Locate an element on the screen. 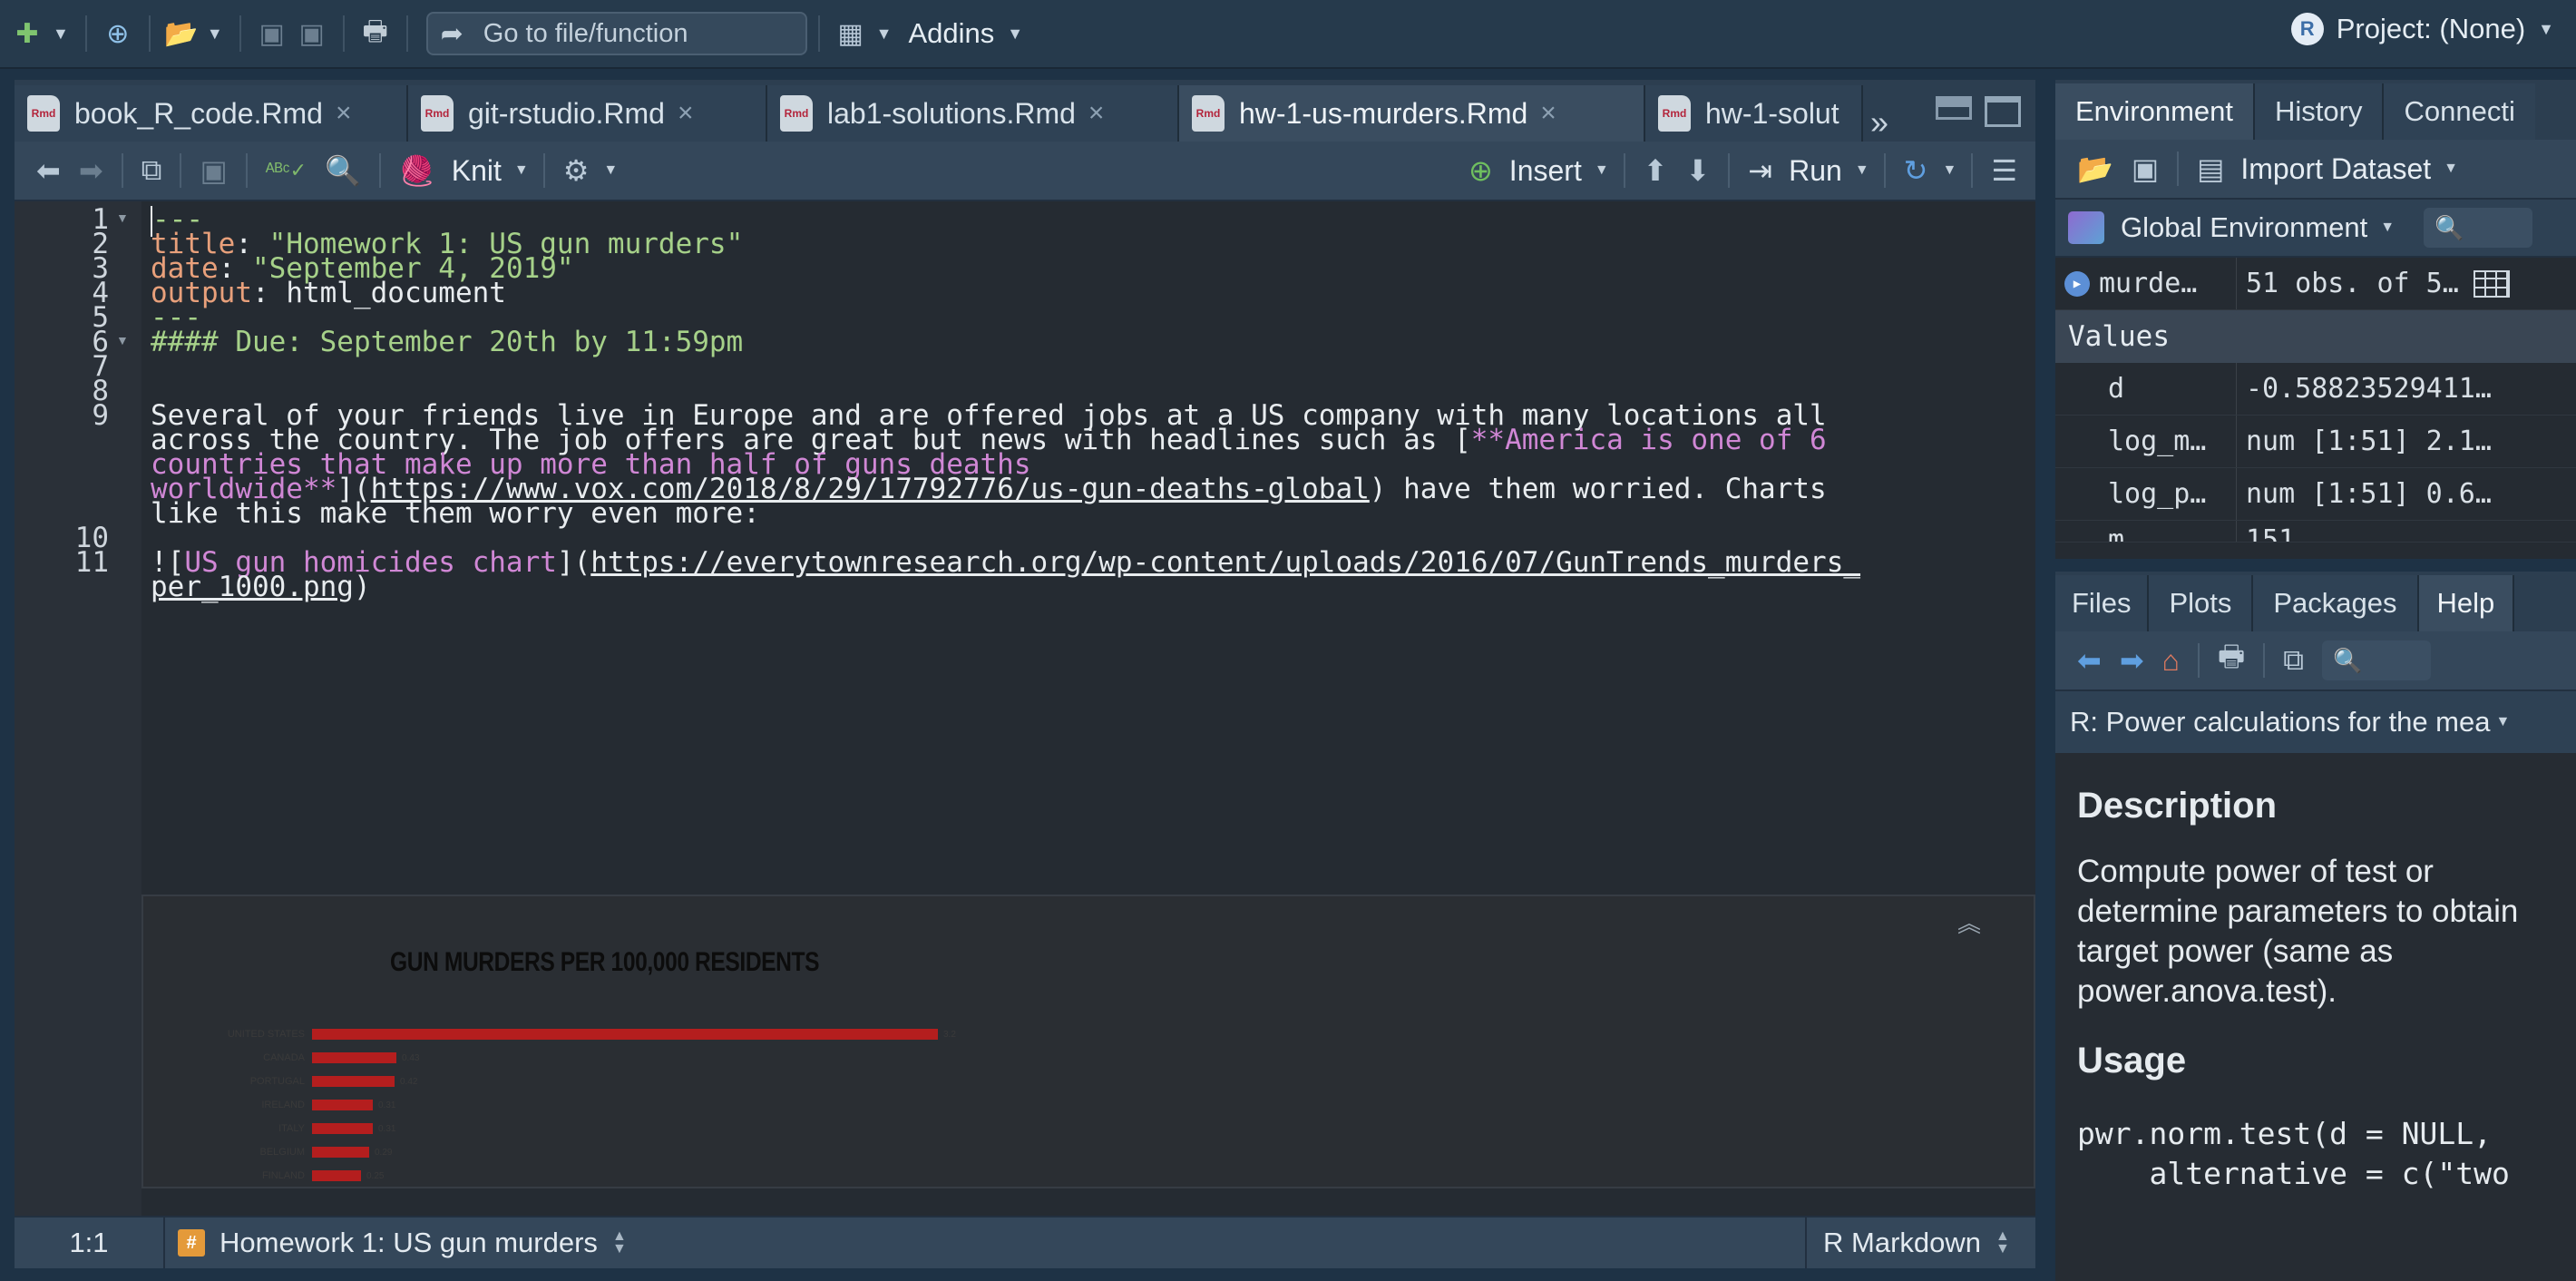  tab-history: History is located at coordinates (2320, 111).